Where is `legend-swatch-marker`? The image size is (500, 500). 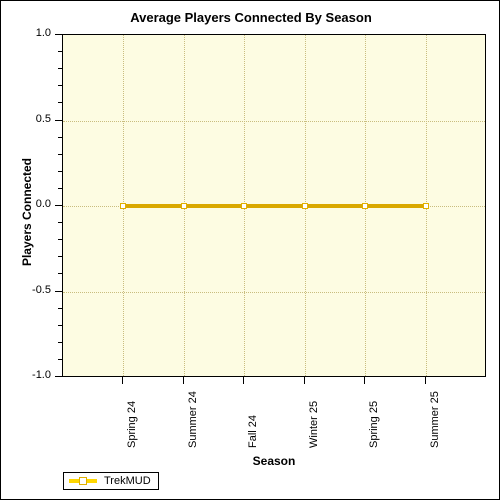 legend-swatch-marker is located at coordinates (83, 481).